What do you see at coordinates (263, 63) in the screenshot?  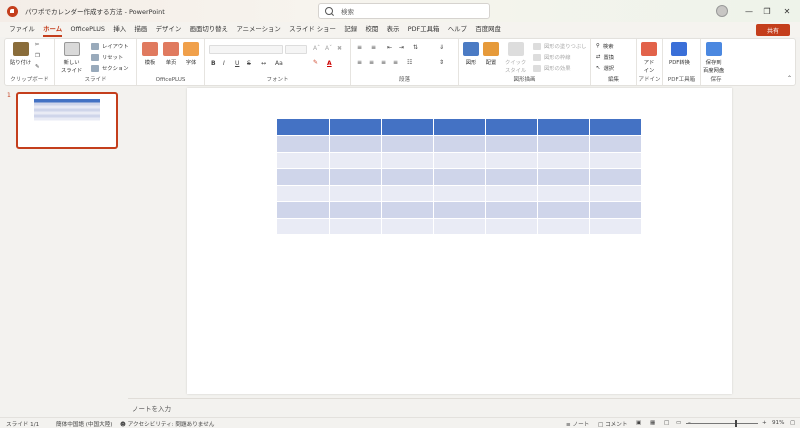 I see `char-spacing-icon: ↔` at bounding box center [263, 63].